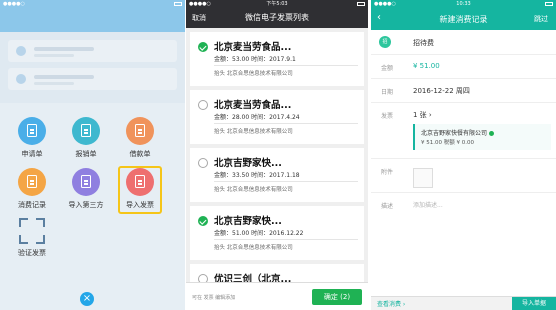 The height and width of the screenshot is (310, 556). I want to click on bottom-bar: 查看消费 › 导入单据, so click(463, 303).